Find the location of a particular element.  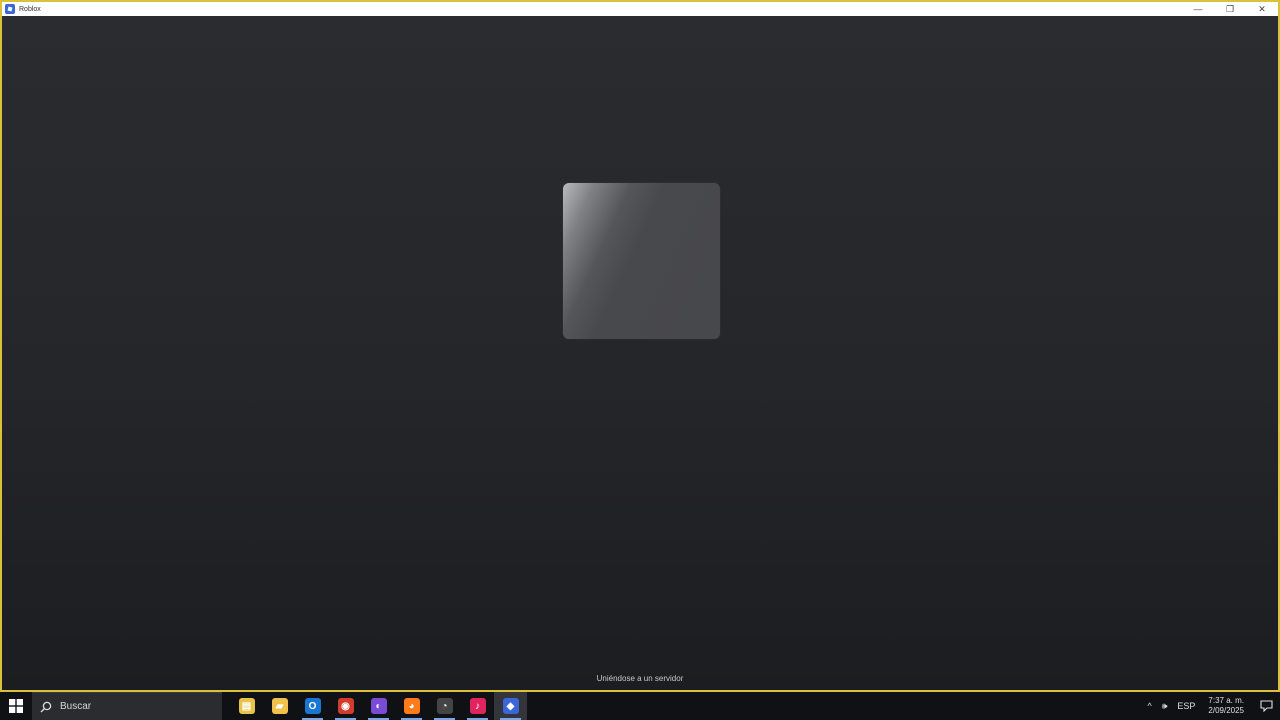

messenger-icon: ◐ is located at coordinates (378, 706).